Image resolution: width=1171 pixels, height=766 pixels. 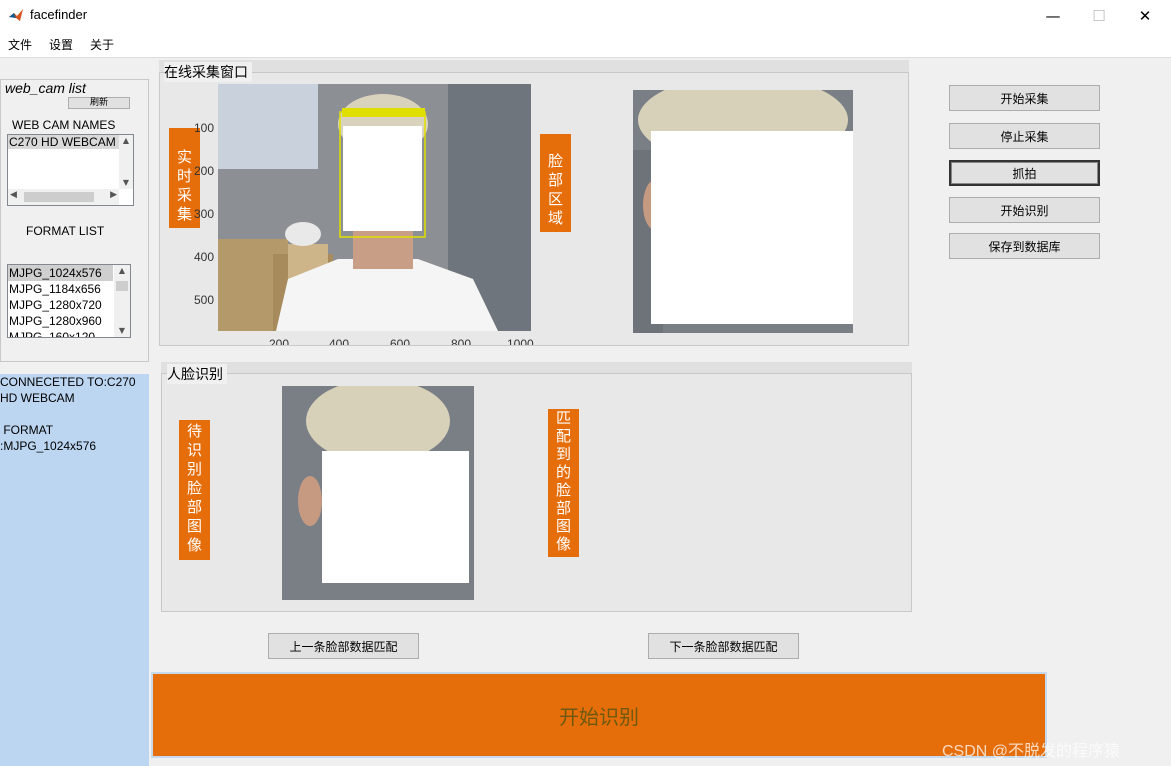 I want to click on x-axis: 200 400 600 800 1000, so click(x=378, y=341).